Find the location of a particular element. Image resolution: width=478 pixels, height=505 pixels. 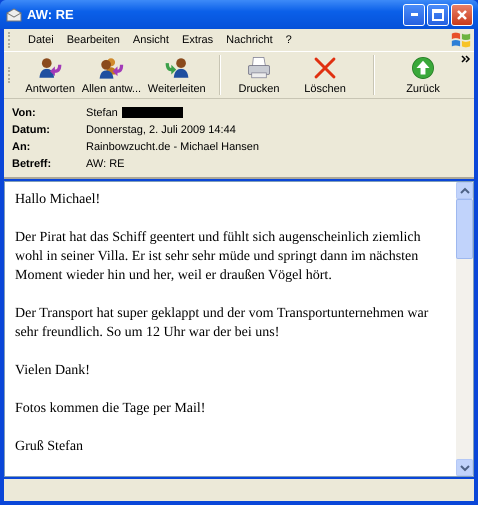

envelope-icon is located at coordinates (14, 14).